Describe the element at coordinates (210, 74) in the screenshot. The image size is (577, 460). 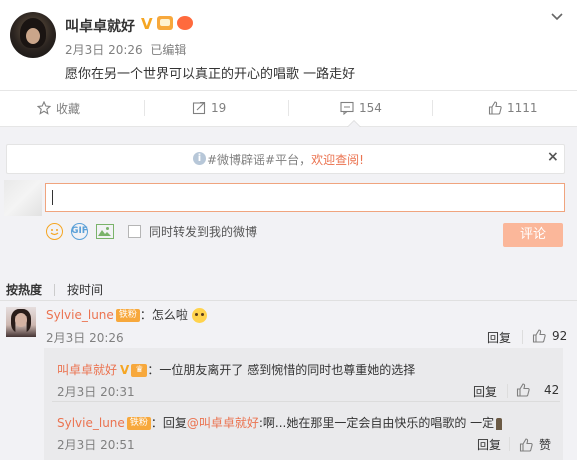
I see `post-content: 愿你在另一个世界可以真正的开心的唱歌 一路走好` at that location.